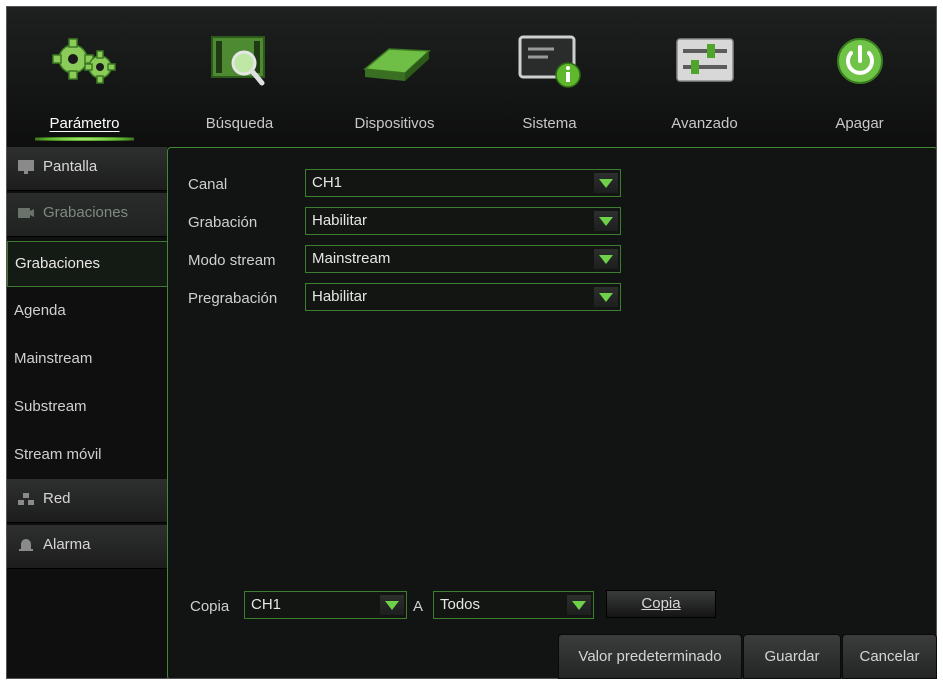 This screenshot has width=943, height=685. What do you see at coordinates (650, 656) in the screenshot?
I see `default-value-button: Valor predeterminado` at bounding box center [650, 656].